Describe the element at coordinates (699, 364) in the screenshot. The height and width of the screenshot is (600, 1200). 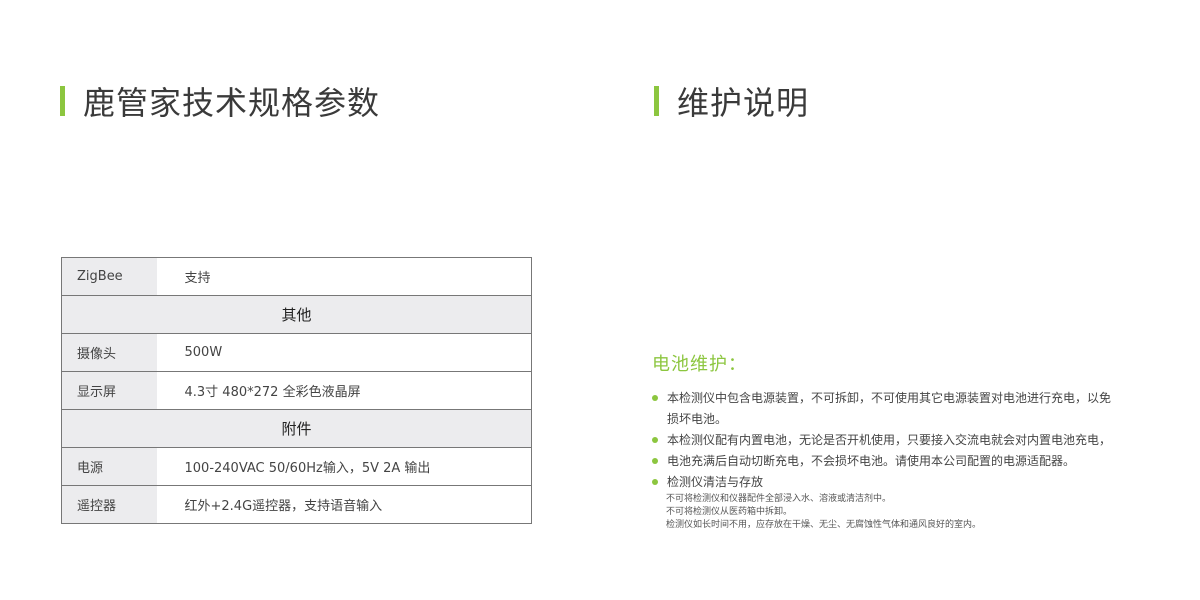
I see `battery-maintenance-subtitle: 电池维护：` at that location.